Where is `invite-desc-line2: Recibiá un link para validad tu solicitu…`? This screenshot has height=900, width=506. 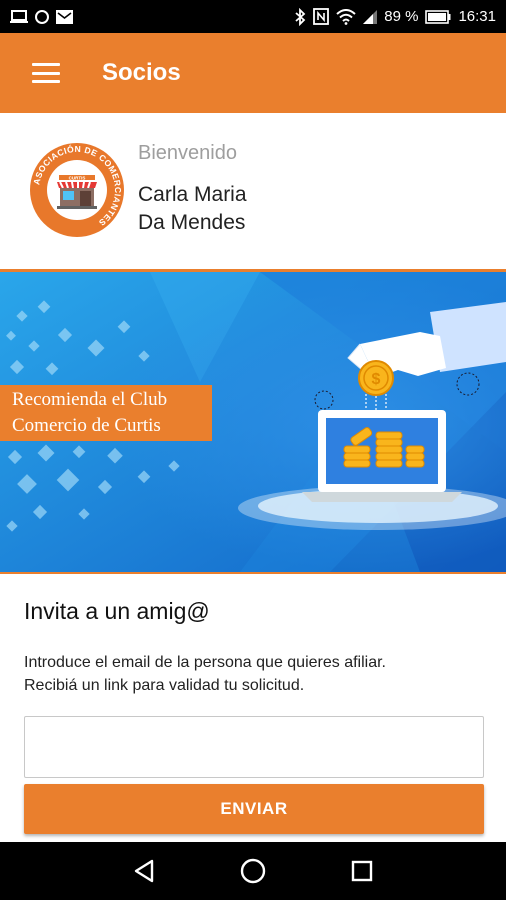 invite-desc-line2: Recibiá un link para validad tu solicitu… is located at coordinates (164, 685).